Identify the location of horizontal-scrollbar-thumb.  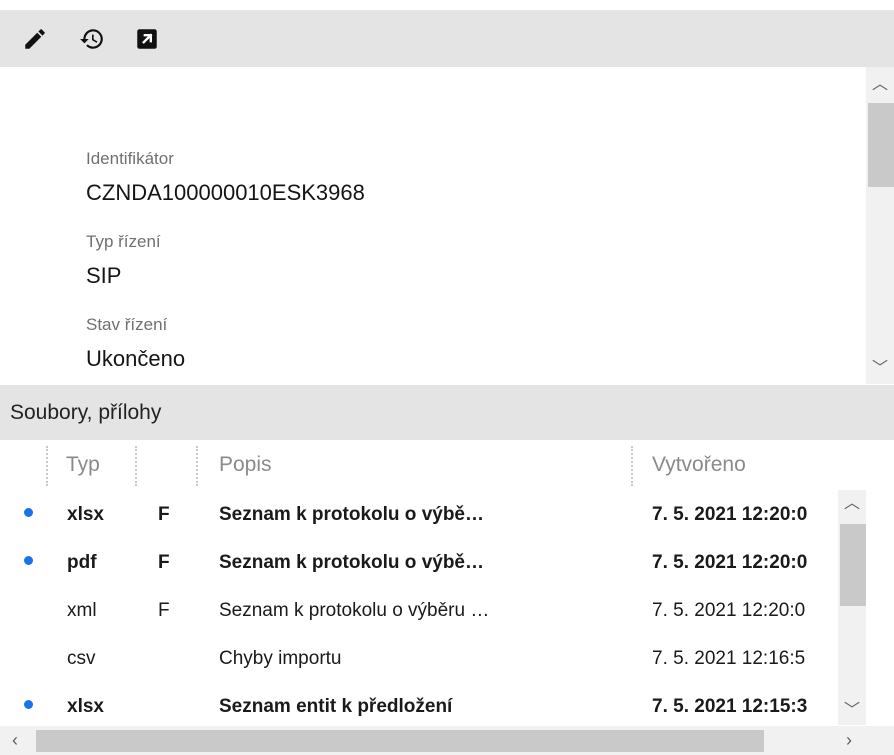
(400, 741).